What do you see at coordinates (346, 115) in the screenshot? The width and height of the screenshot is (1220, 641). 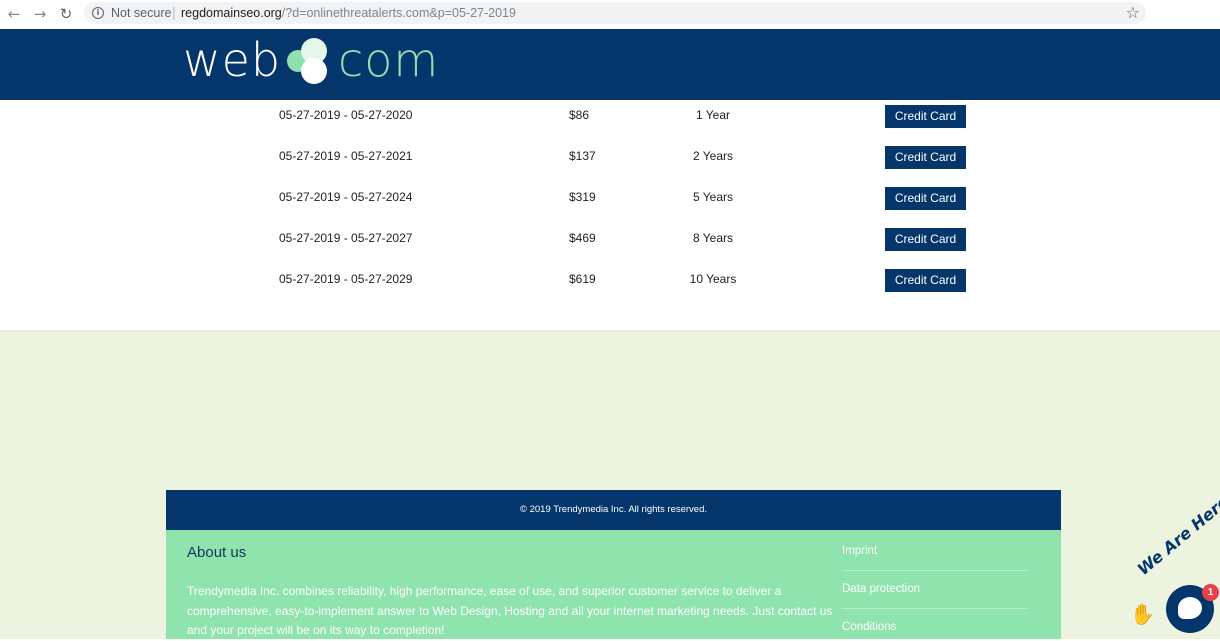 I see `period-dates: 05-27-2019 - 05-27-2020` at bounding box center [346, 115].